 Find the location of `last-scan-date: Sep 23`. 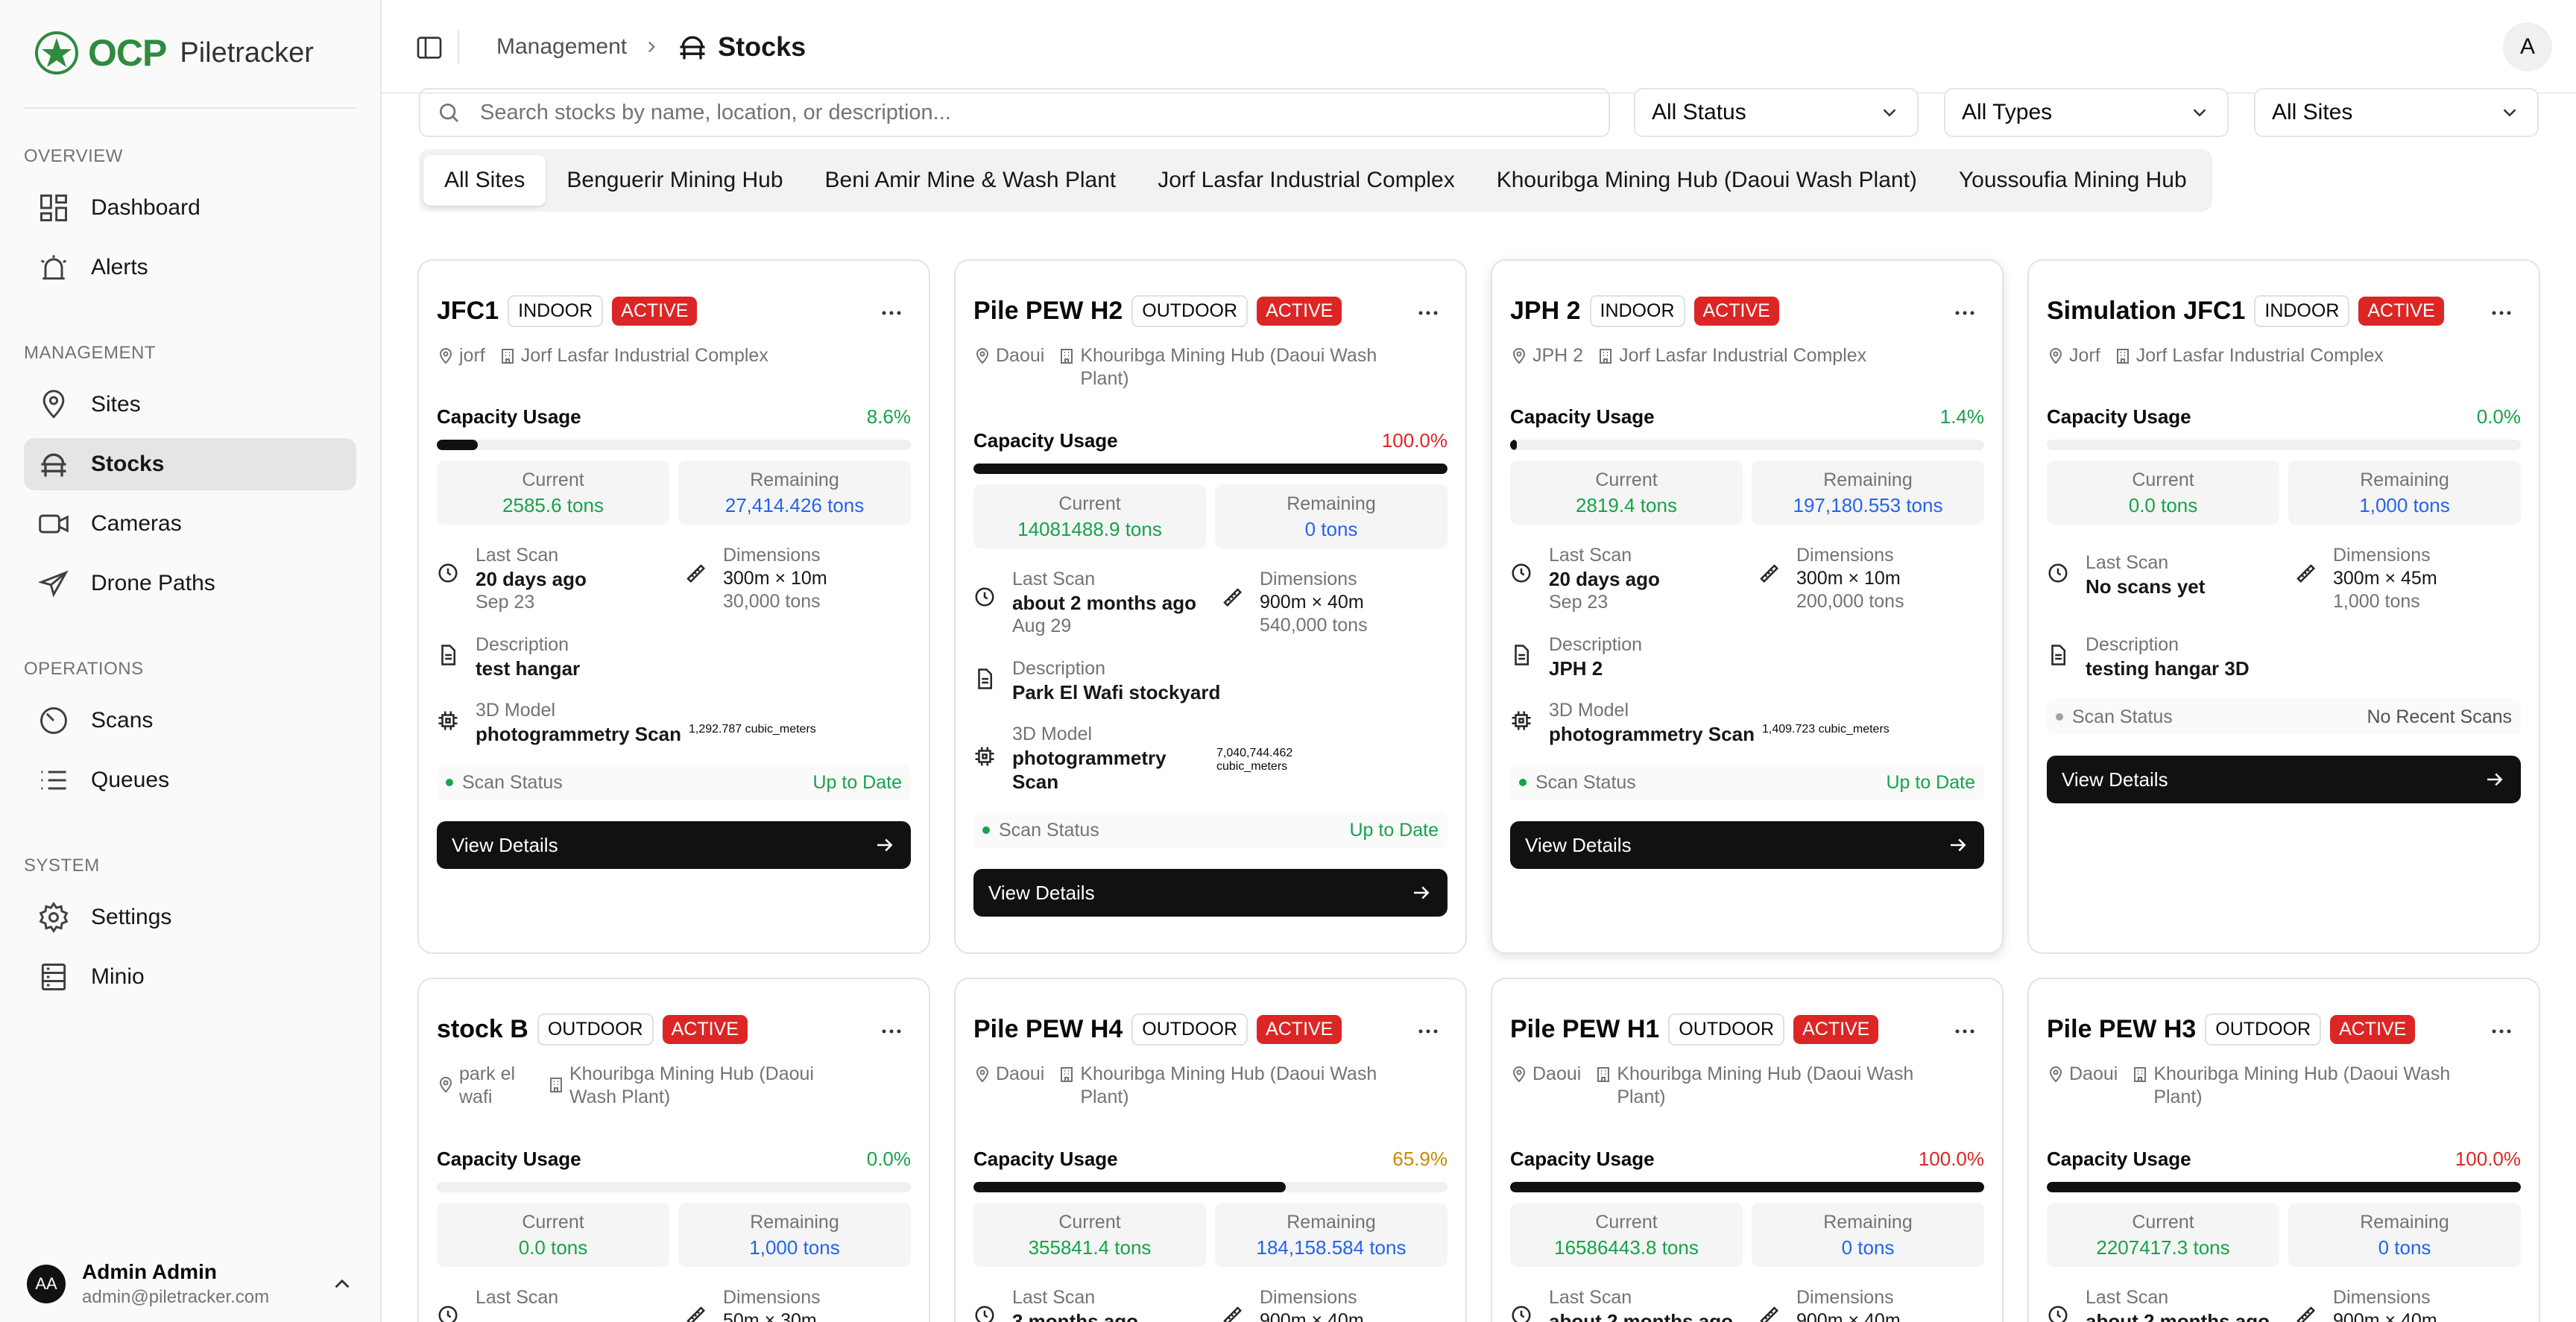

last-scan-date: Sep 23 is located at coordinates (505, 603).